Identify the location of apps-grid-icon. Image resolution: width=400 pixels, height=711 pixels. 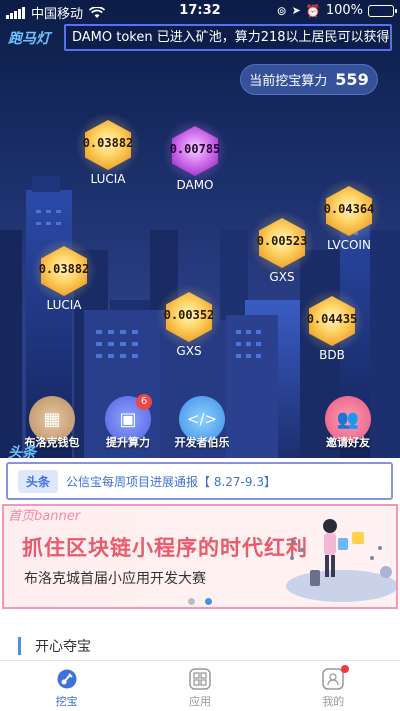
(200, 679).